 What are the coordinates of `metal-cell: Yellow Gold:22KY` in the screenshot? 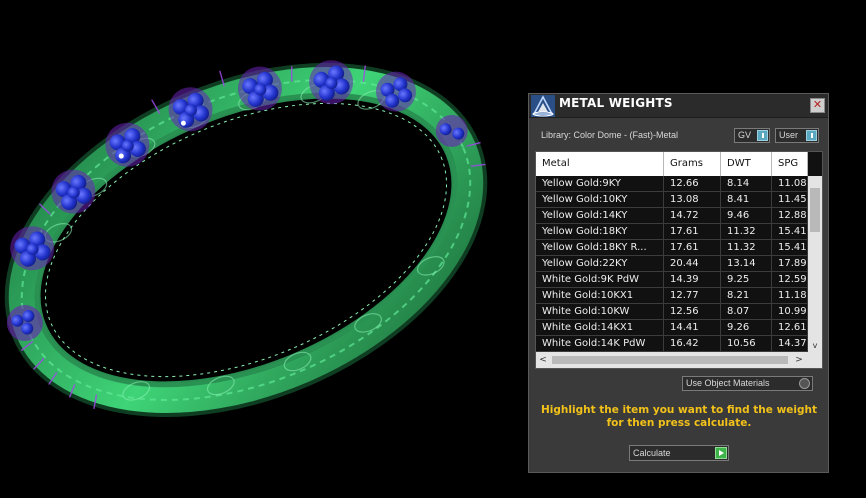 It's located at (600, 264).